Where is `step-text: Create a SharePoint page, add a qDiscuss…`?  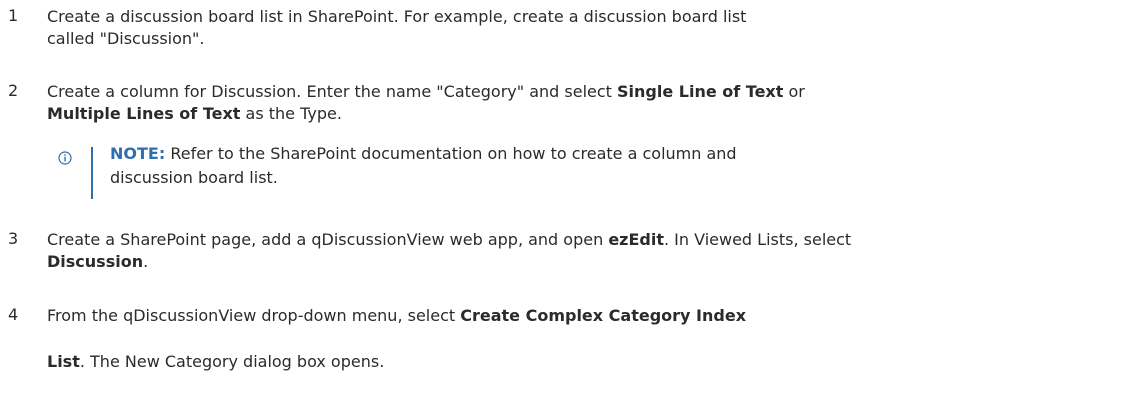
step-text: Create a SharePoint page, add a qDiscuss… is located at coordinates (449, 251).